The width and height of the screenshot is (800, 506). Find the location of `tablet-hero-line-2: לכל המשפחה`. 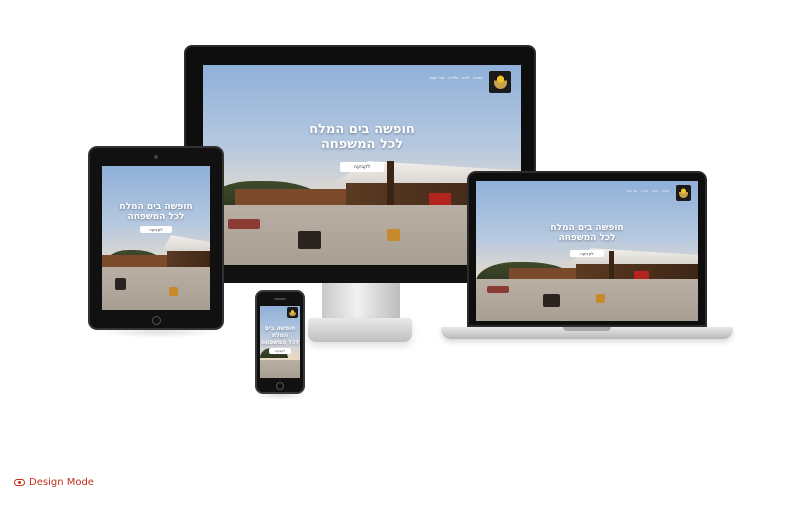

tablet-hero-line-2: לכל המשפחה is located at coordinates (156, 217).